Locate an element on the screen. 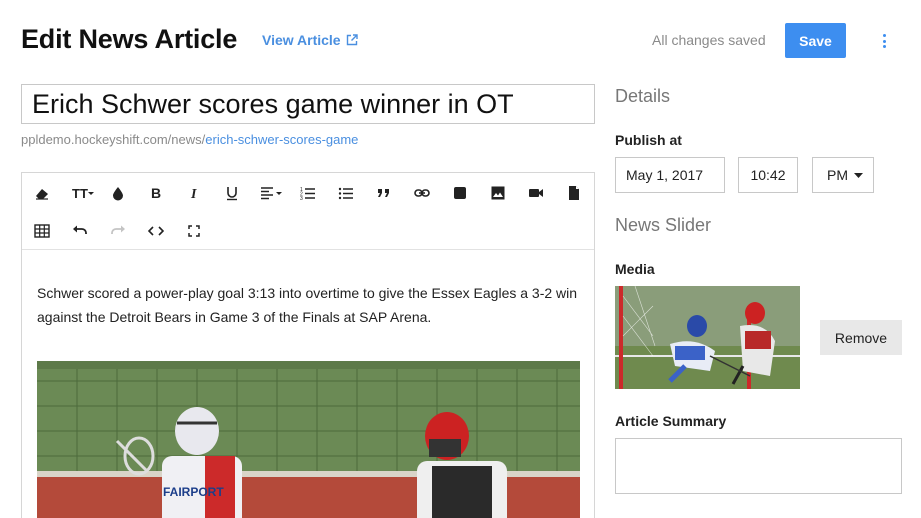 The image size is (921, 518). publish-date-input: May 1, 2017 is located at coordinates (670, 175).